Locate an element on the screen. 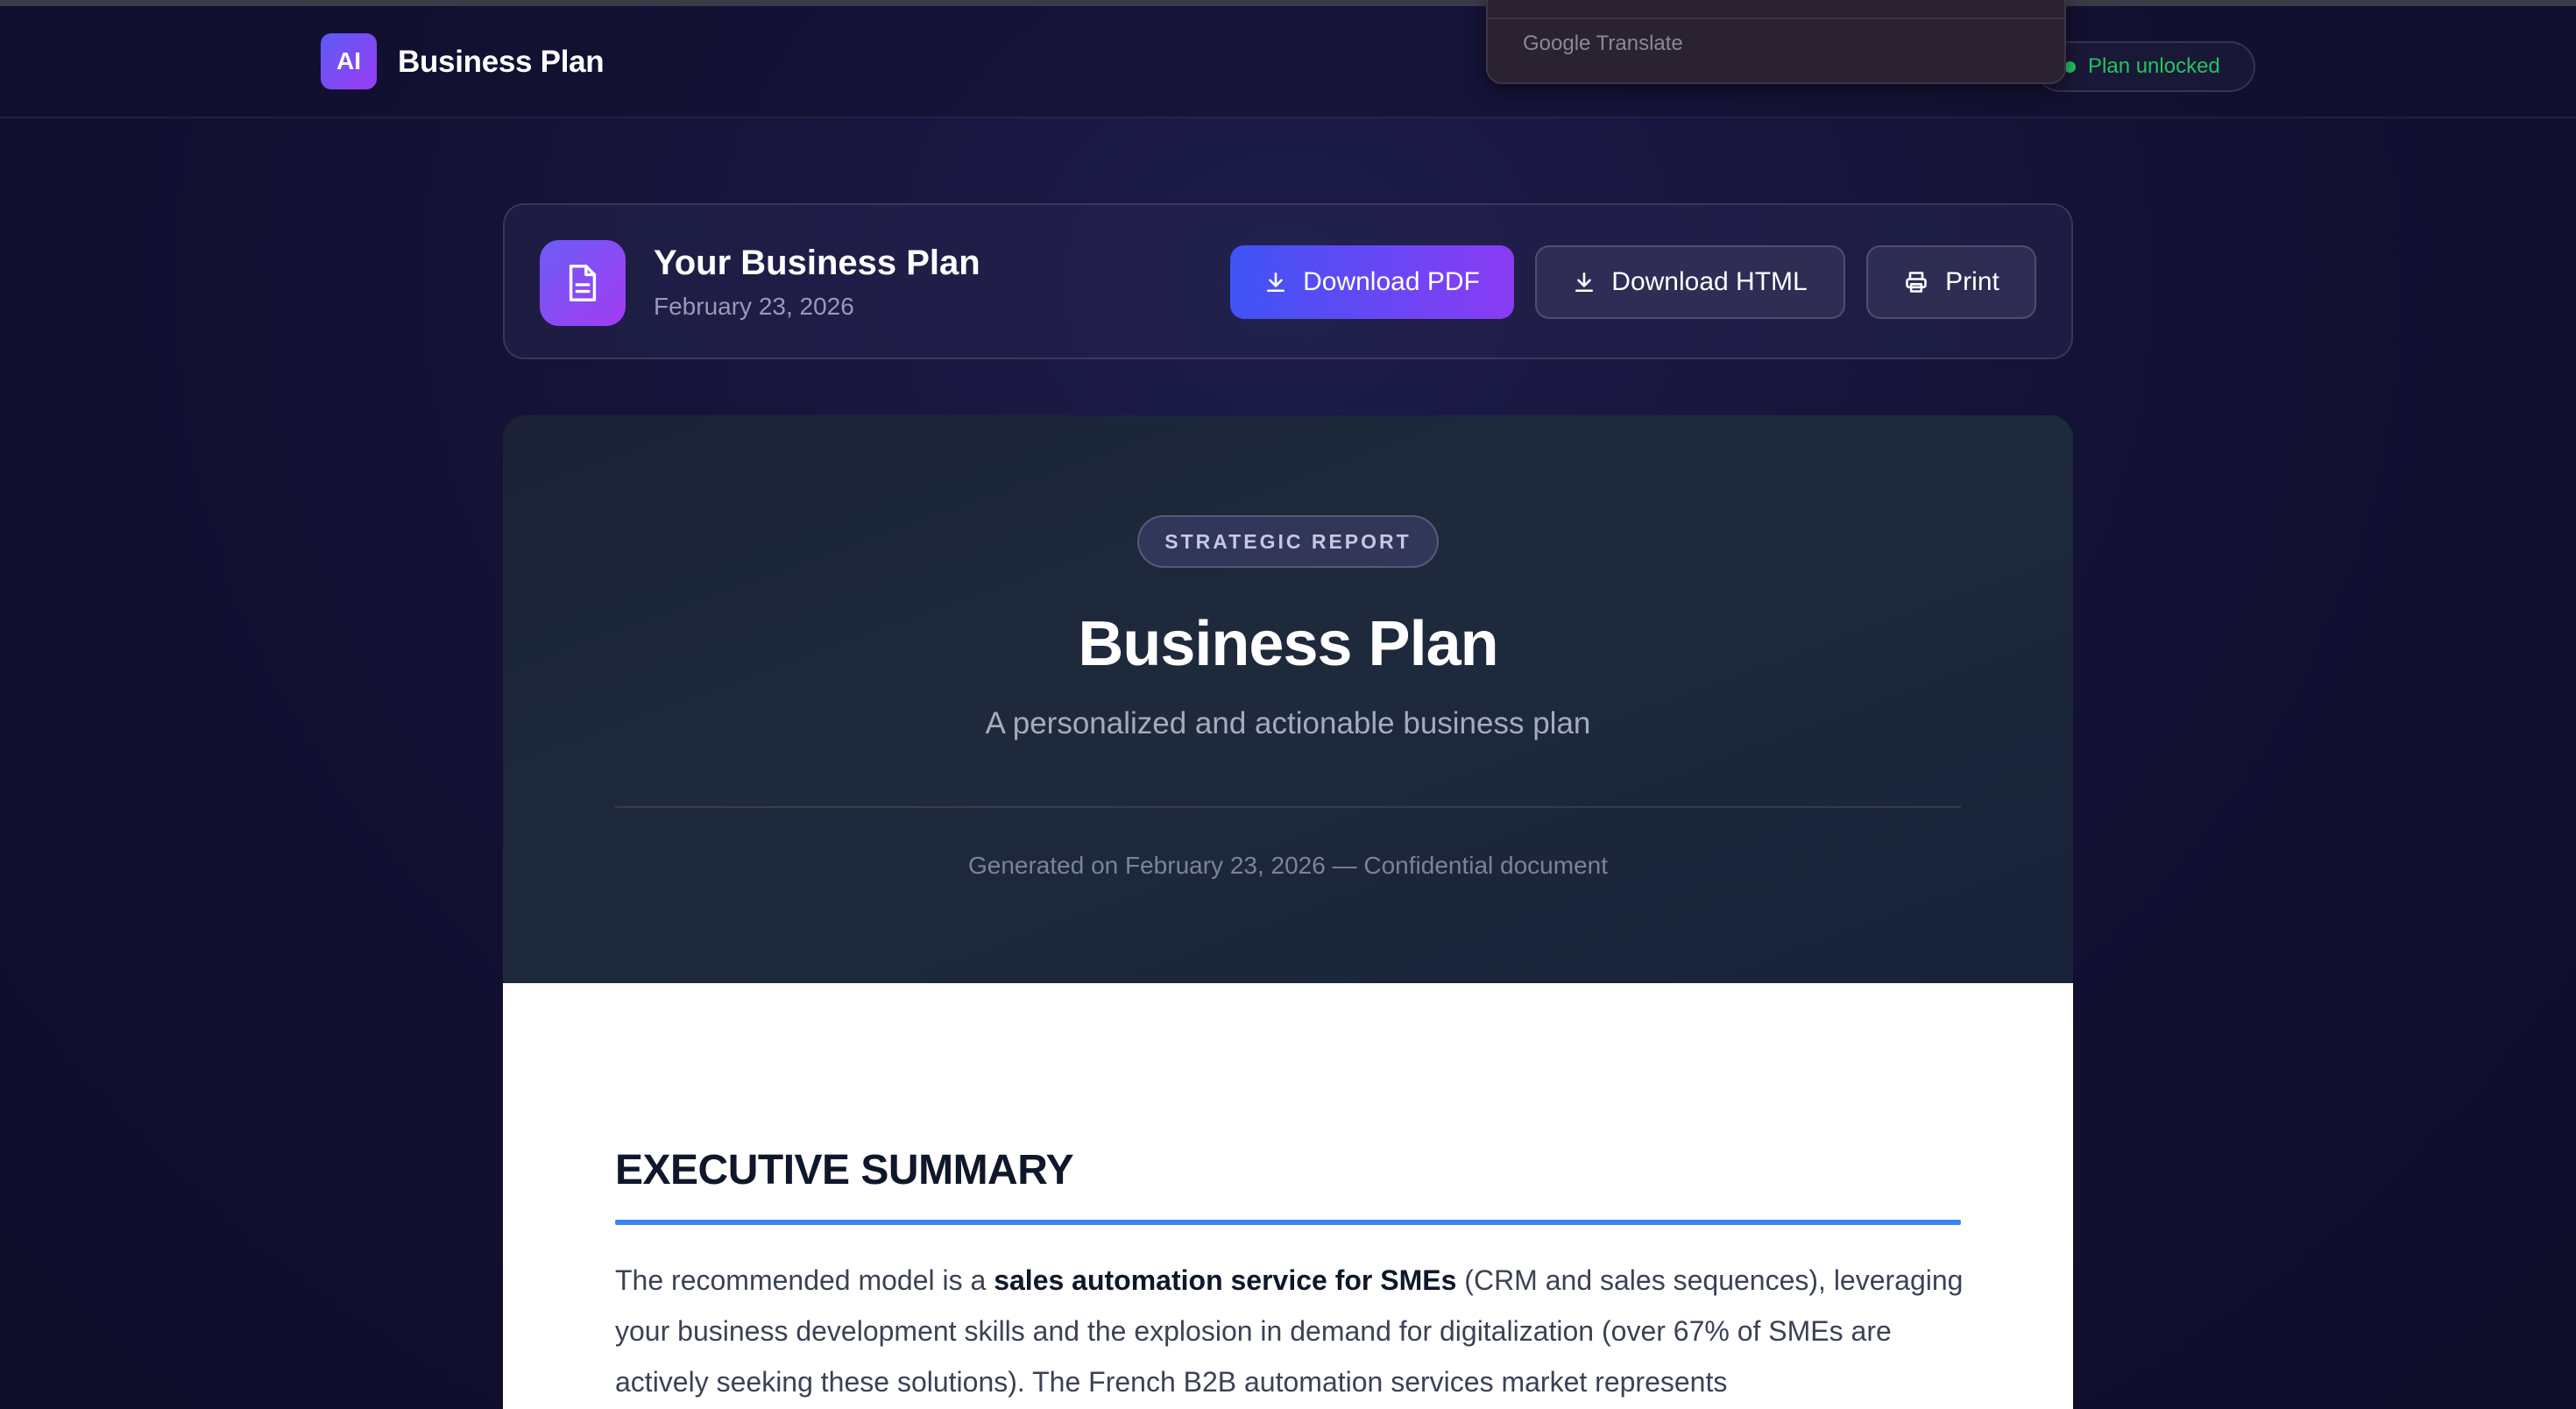 Image resolution: width=2576 pixels, height=1409 pixels. section-title: EXECUTIVE SUMMARY is located at coordinates (844, 1170).